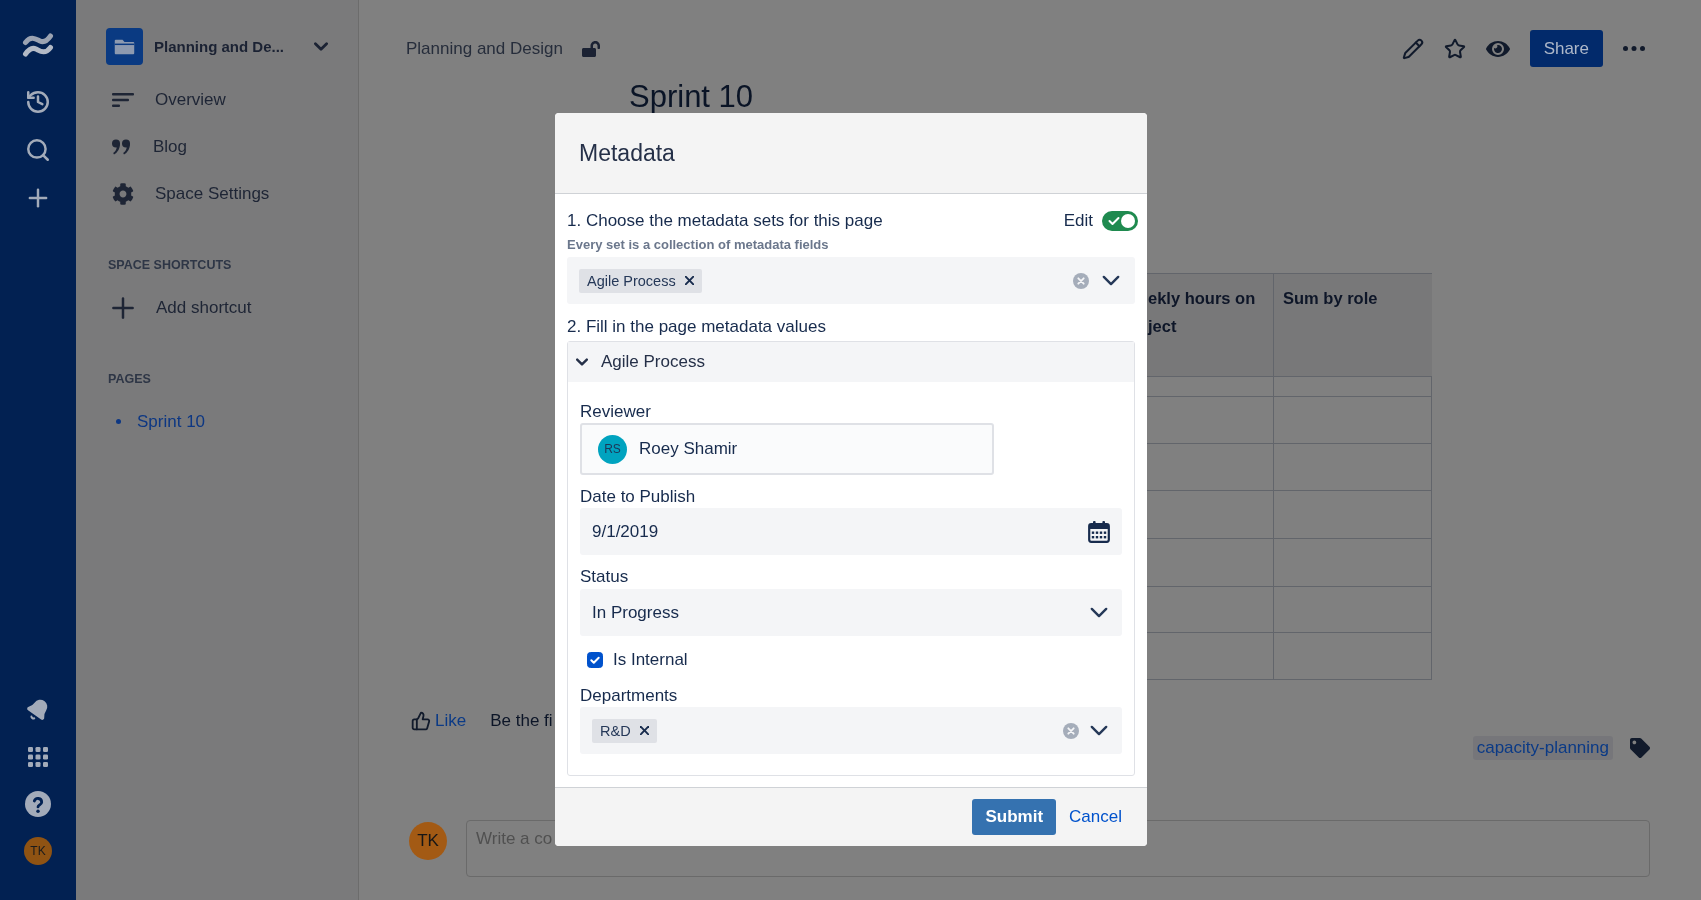  Describe the element at coordinates (590, 48) in the screenshot. I see `open-padlock-icon` at that location.